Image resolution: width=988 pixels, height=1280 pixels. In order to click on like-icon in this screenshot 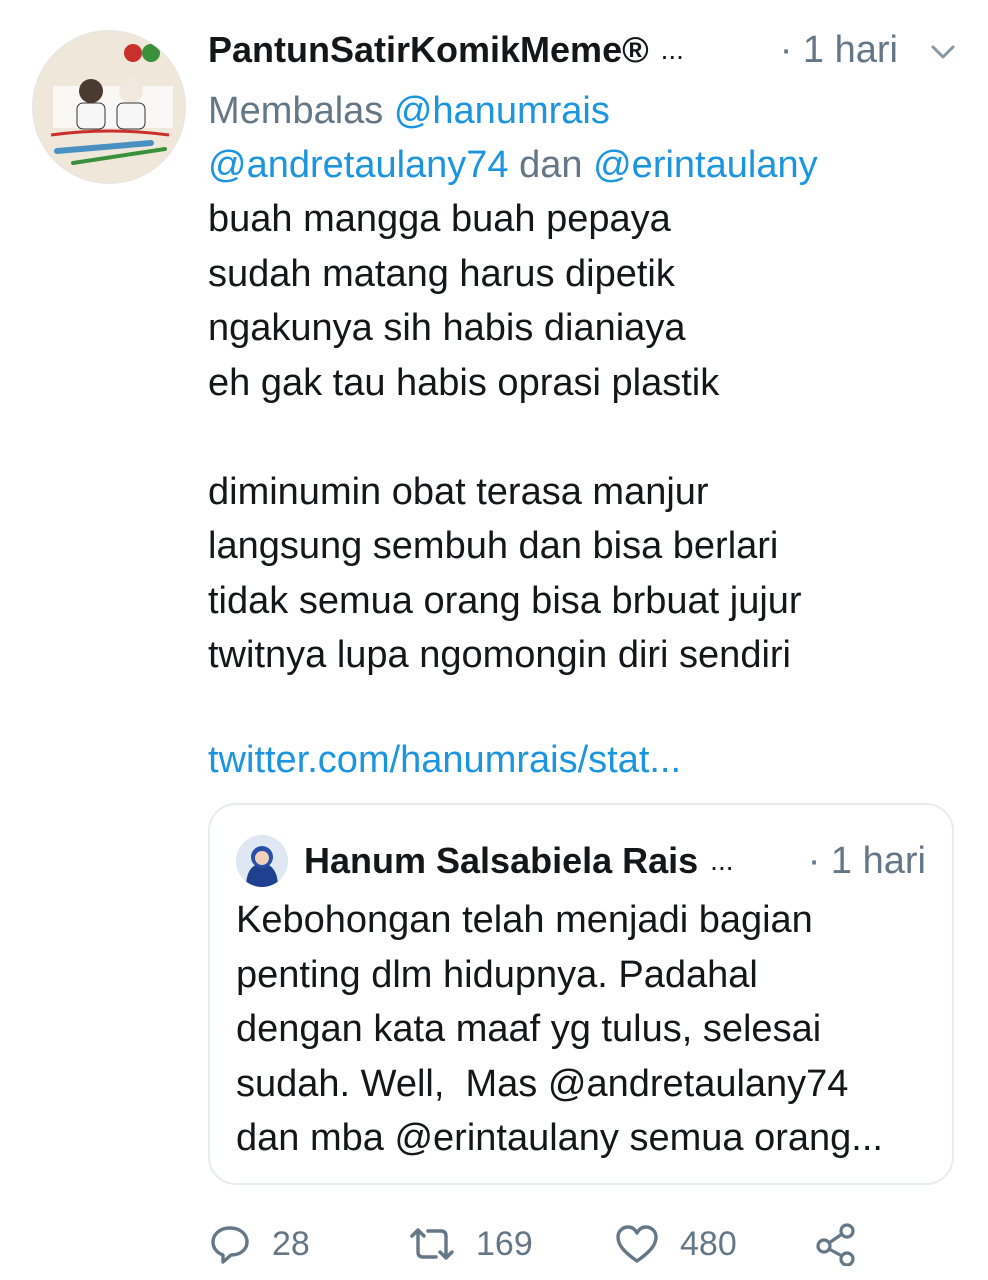, I will do `click(637, 1244)`.